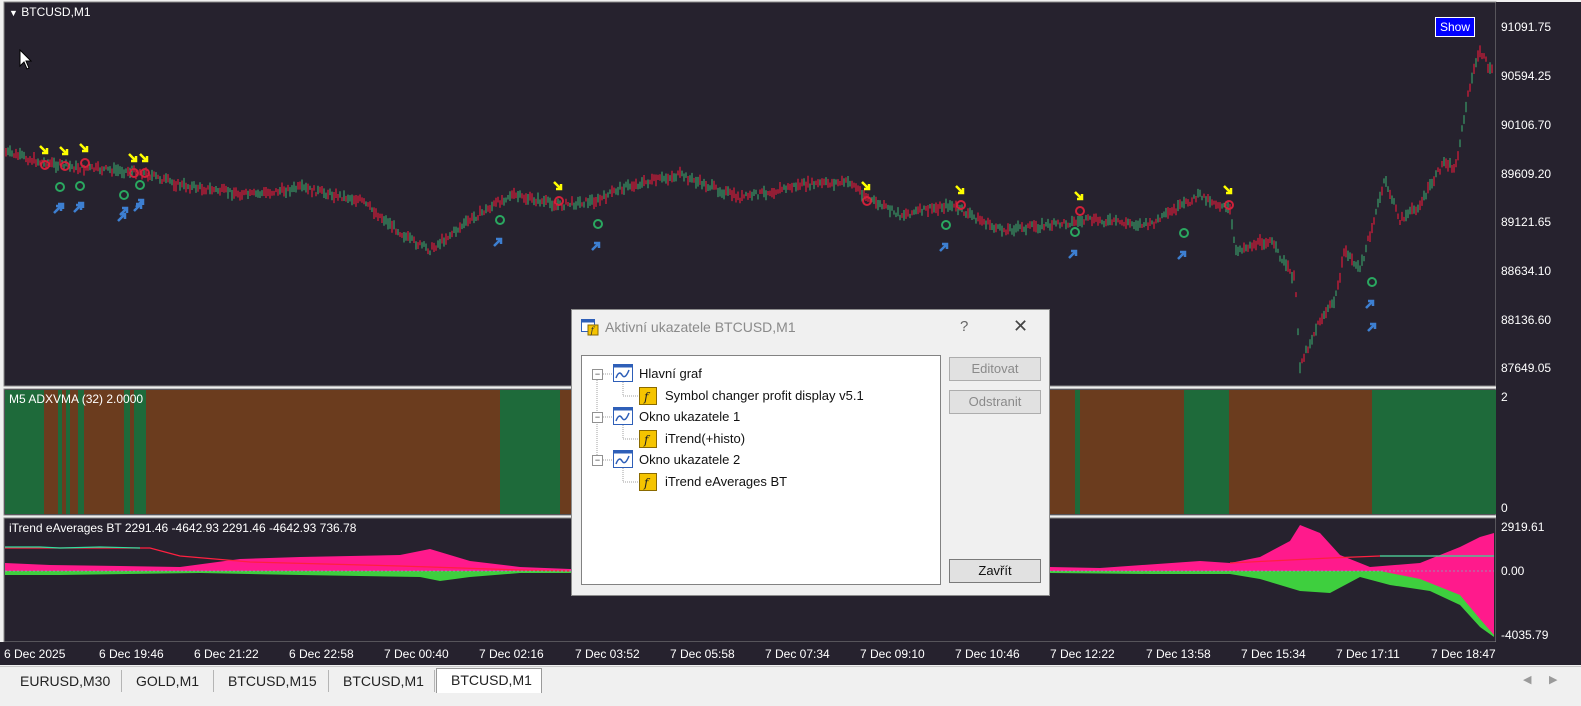  What do you see at coordinates (702, 654) in the screenshot?
I see `time-axis-label: 7 Dec 05:58` at bounding box center [702, 654].